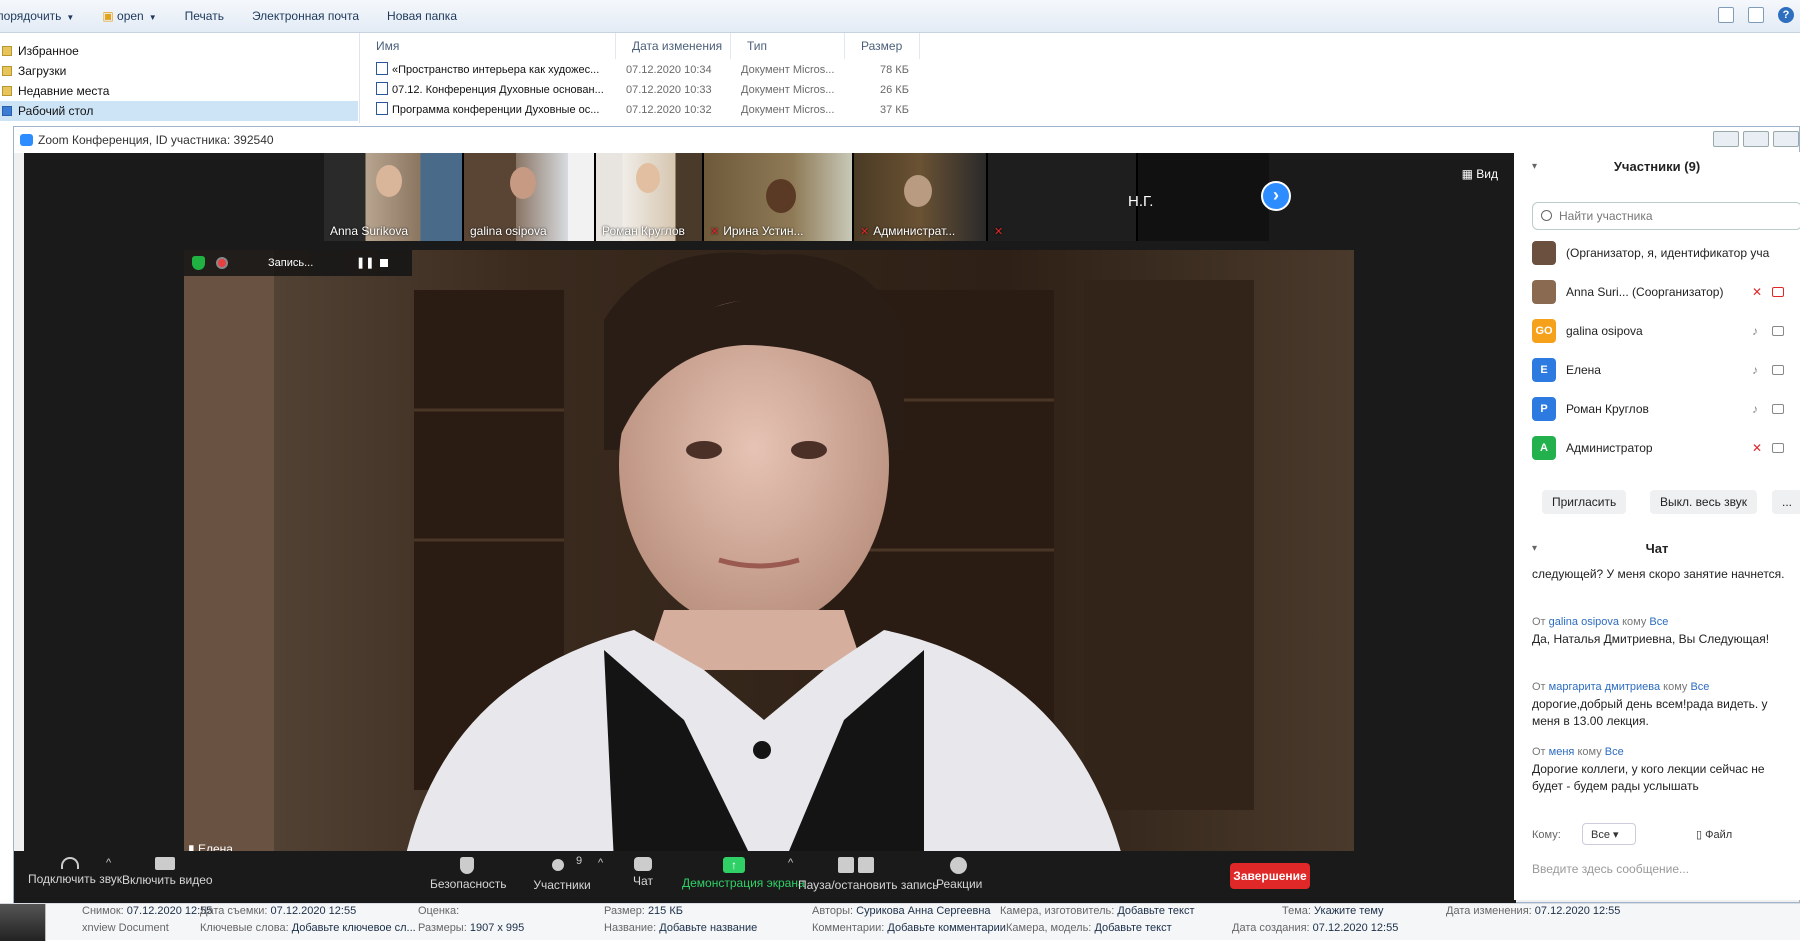  What do you see at coordinates (7, 71) in the screenshot?
I see `downloads-icon` at bounding box center [7, 71].